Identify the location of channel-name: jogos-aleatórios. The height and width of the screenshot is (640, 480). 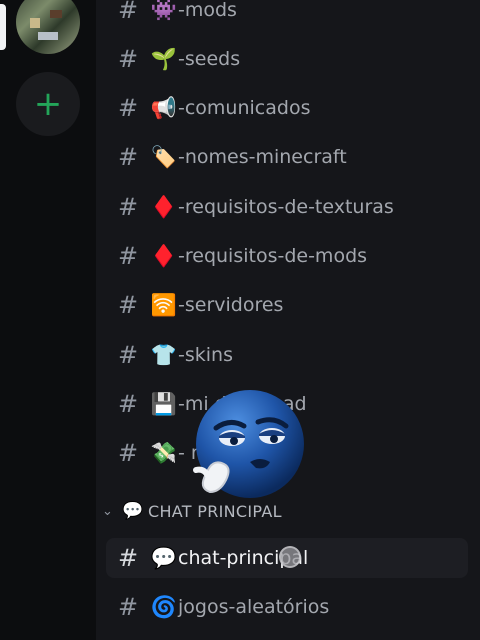
(254, 607).